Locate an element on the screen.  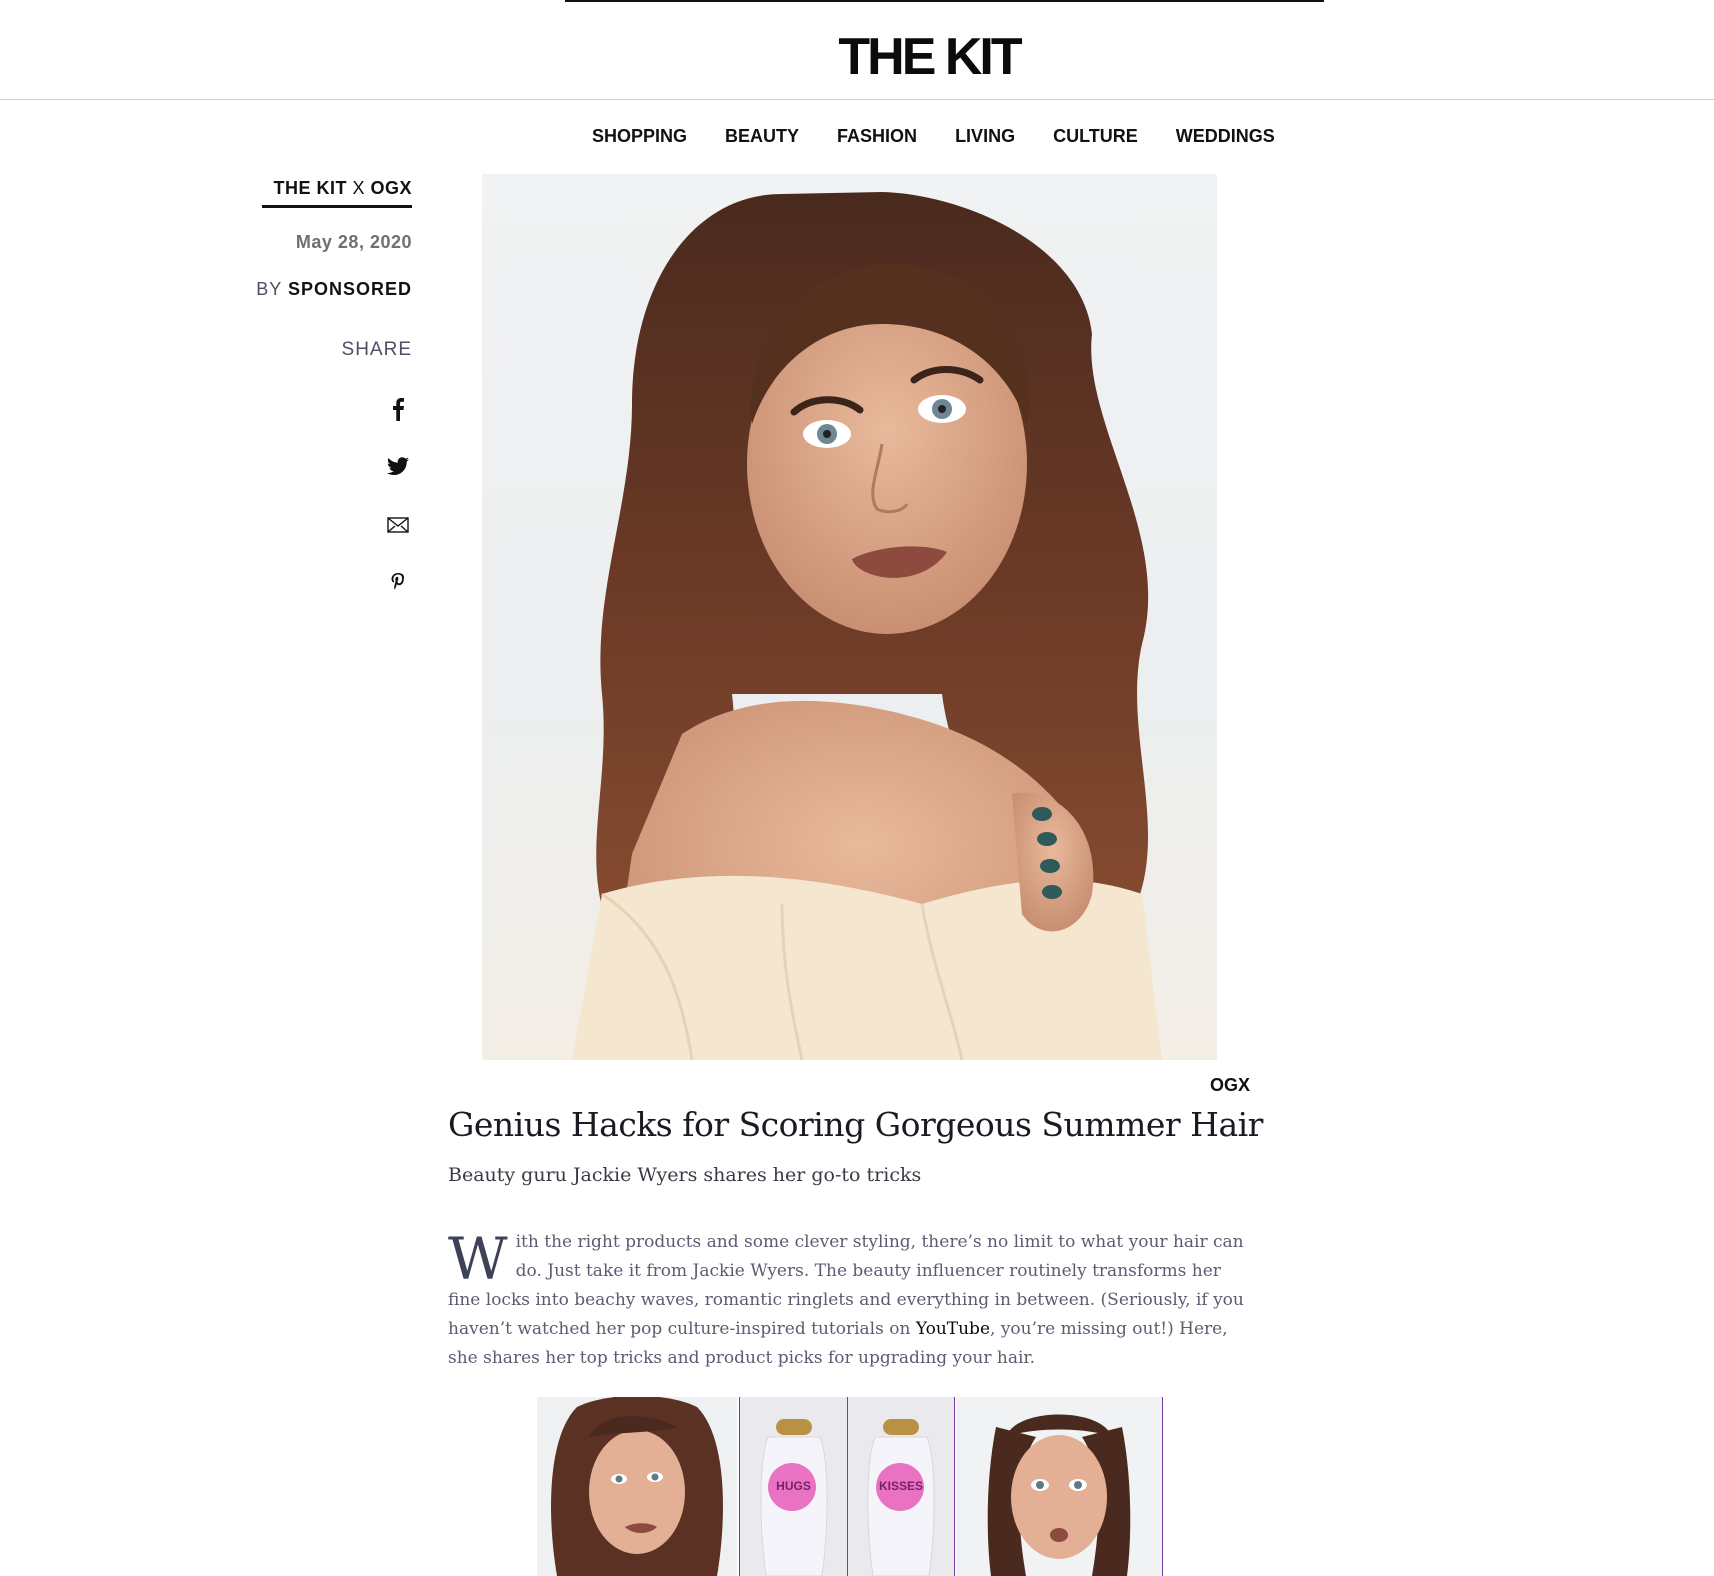
nav-item-fashion: FASHION is located at coordinates (877, 136).